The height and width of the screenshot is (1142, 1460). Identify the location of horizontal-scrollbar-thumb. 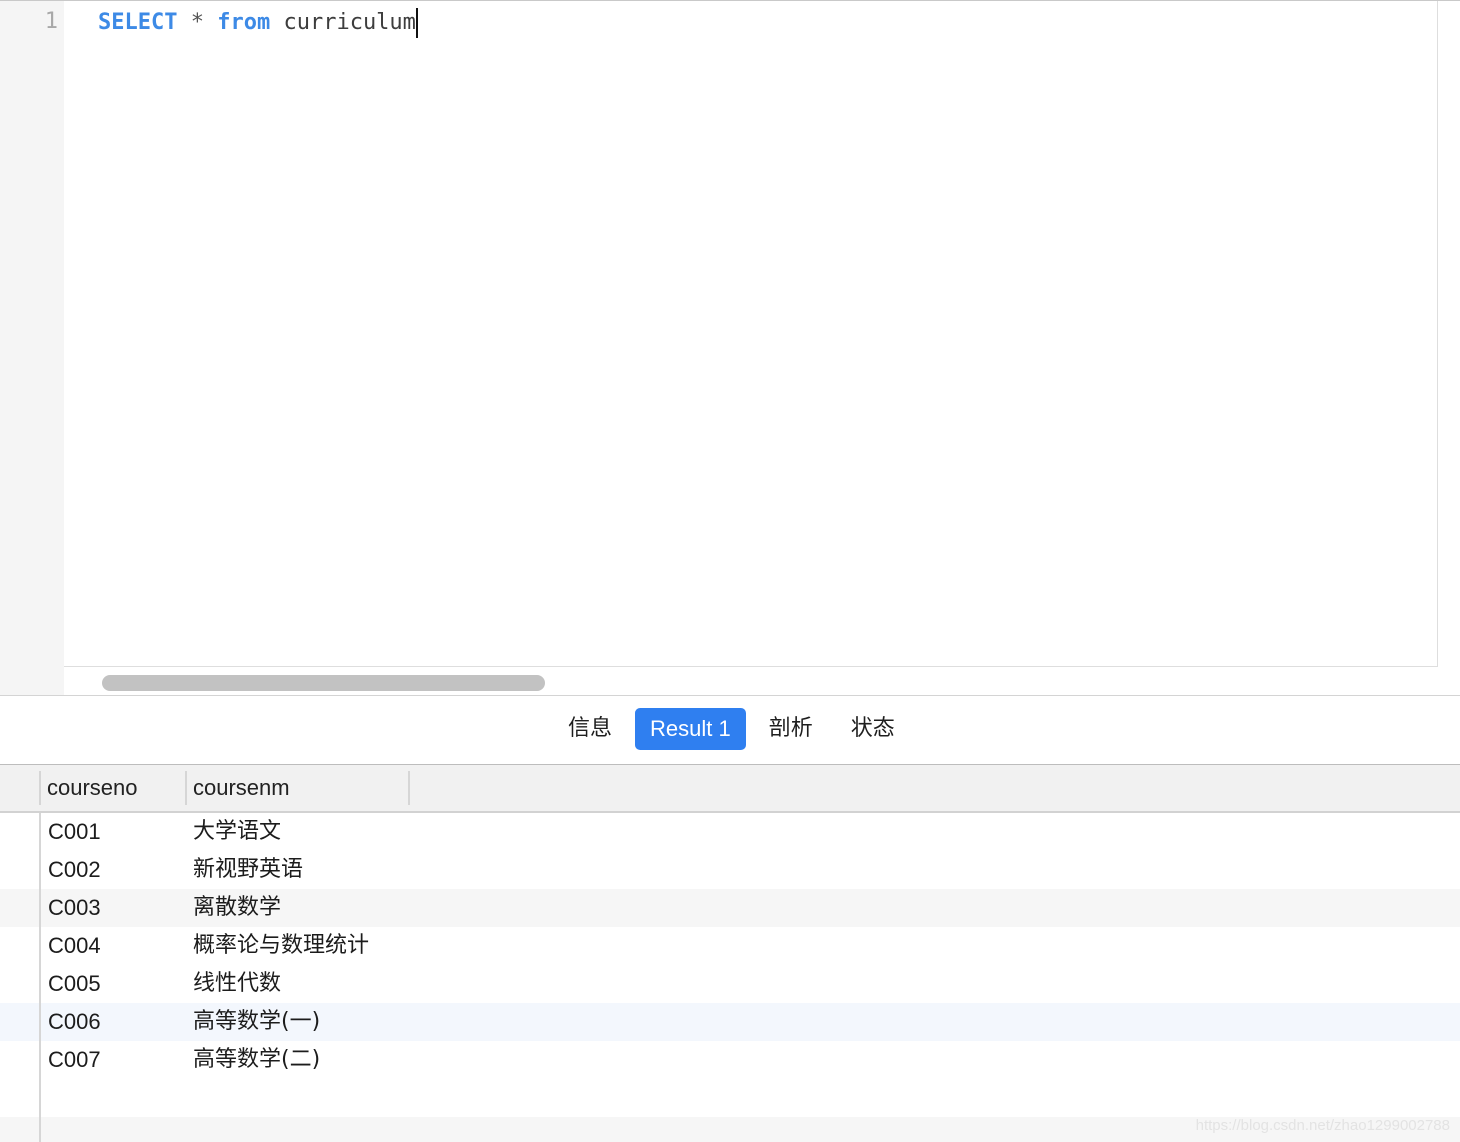
(323, 683).